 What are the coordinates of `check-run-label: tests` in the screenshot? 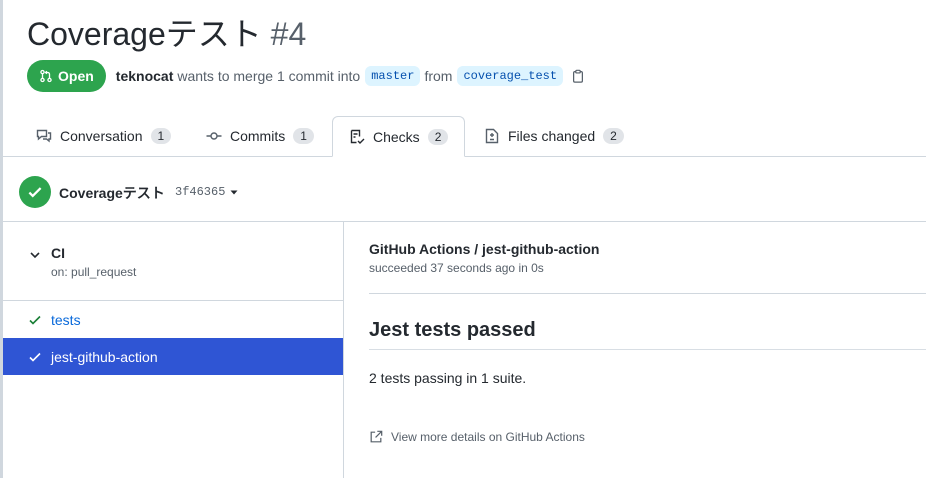 It's located at (66, 319).